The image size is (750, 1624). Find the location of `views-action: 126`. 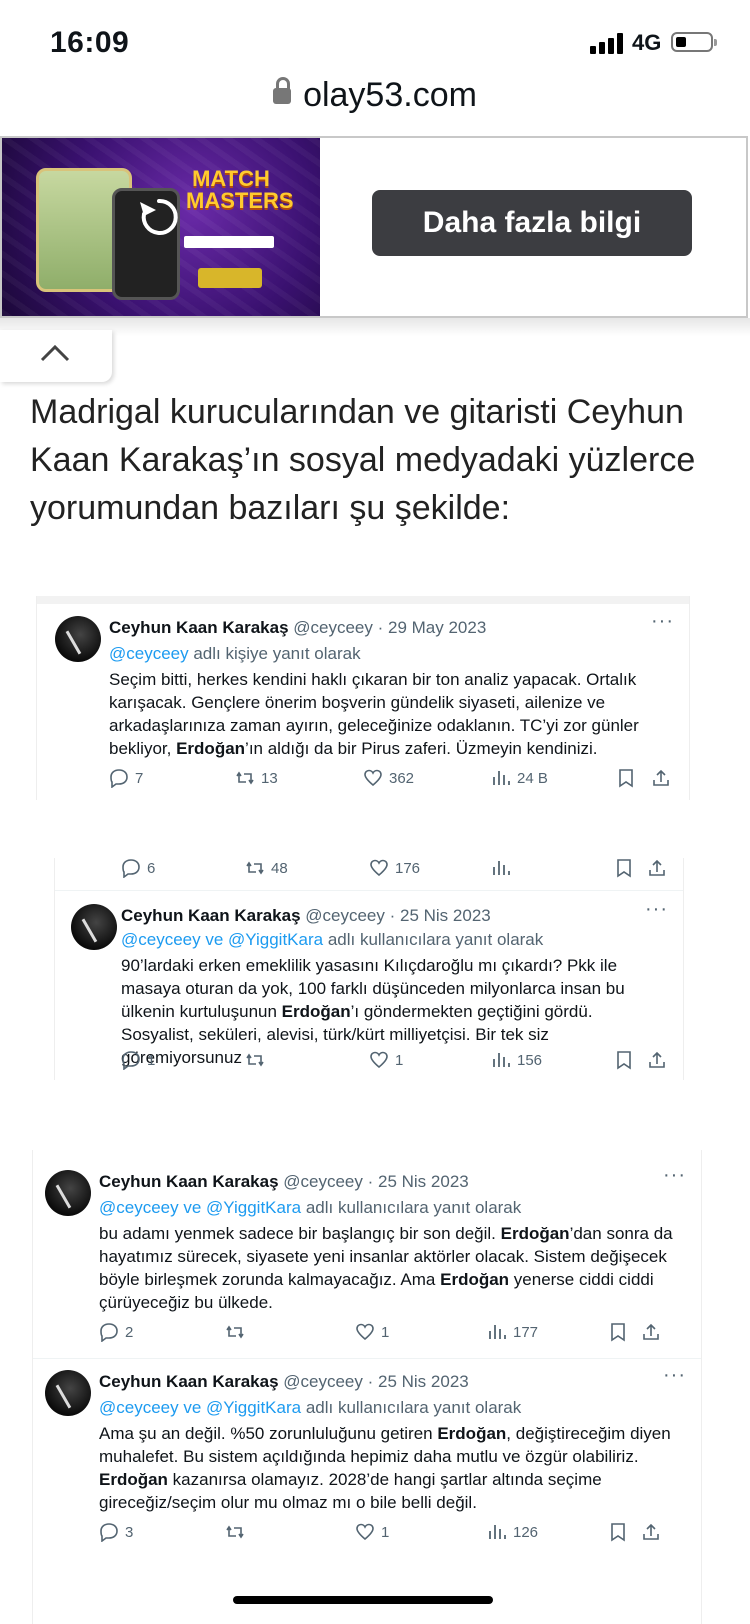

views-action: 126 is located at coordinates (512, 1532).